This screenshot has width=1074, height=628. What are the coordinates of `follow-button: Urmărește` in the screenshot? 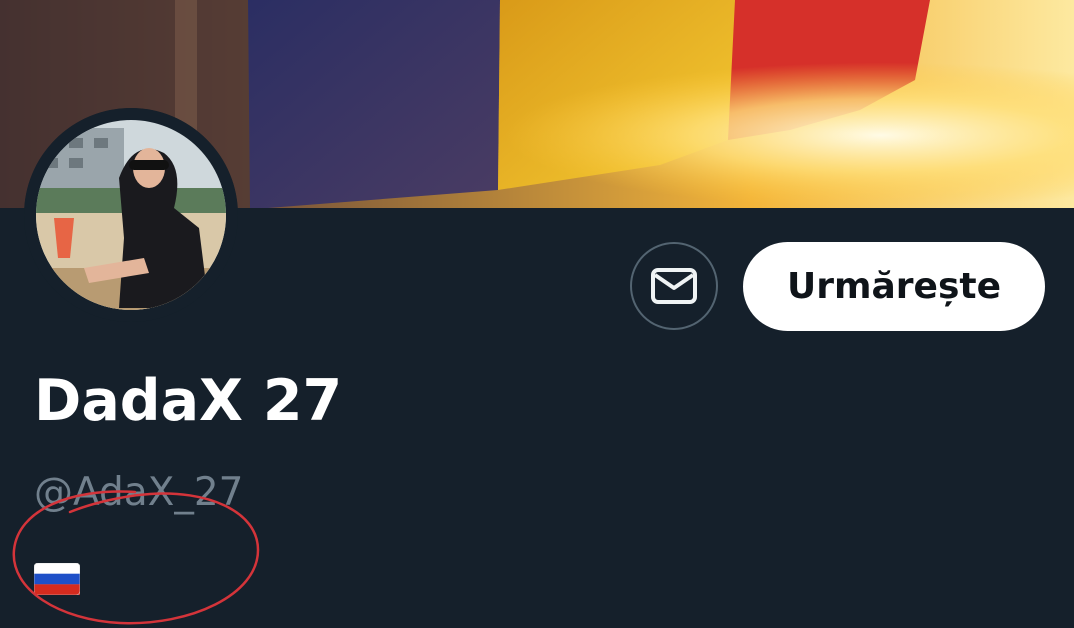 It's located at (894, 286).